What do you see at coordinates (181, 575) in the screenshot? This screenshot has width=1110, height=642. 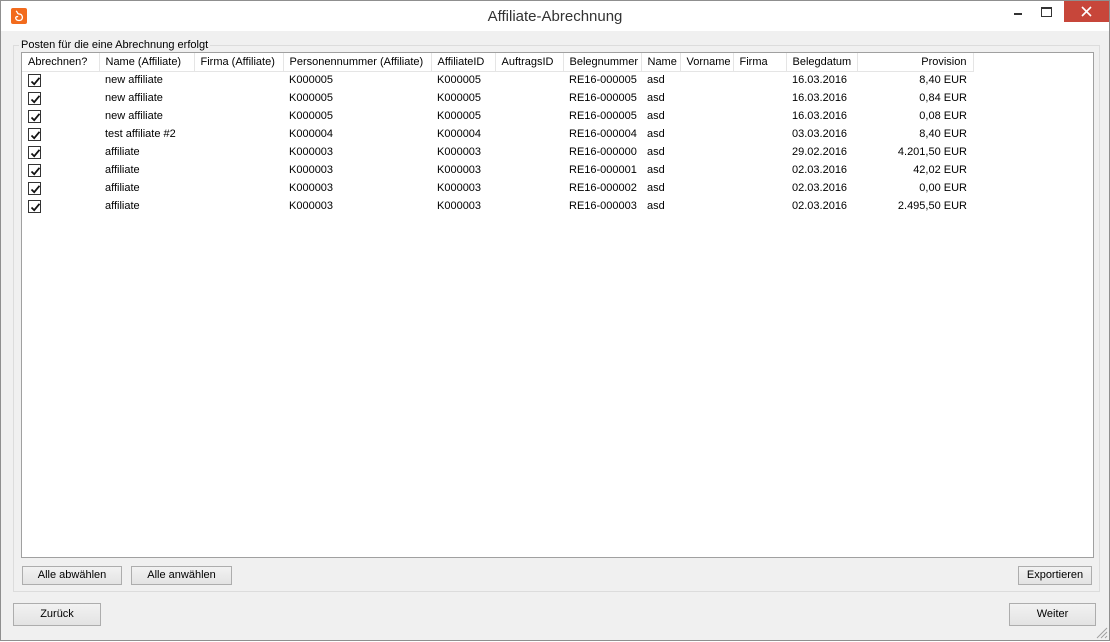 I see `select-all-button: Alle anwählen` at bounding box center [181, 575].